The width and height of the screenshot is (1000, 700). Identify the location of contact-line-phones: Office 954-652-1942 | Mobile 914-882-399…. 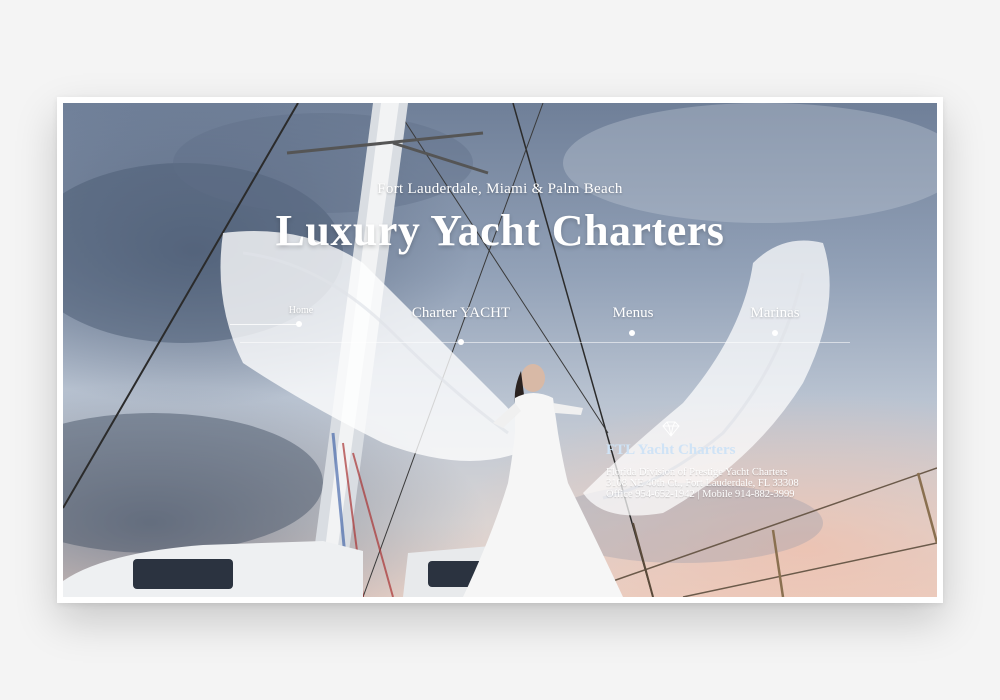
(700, 494).